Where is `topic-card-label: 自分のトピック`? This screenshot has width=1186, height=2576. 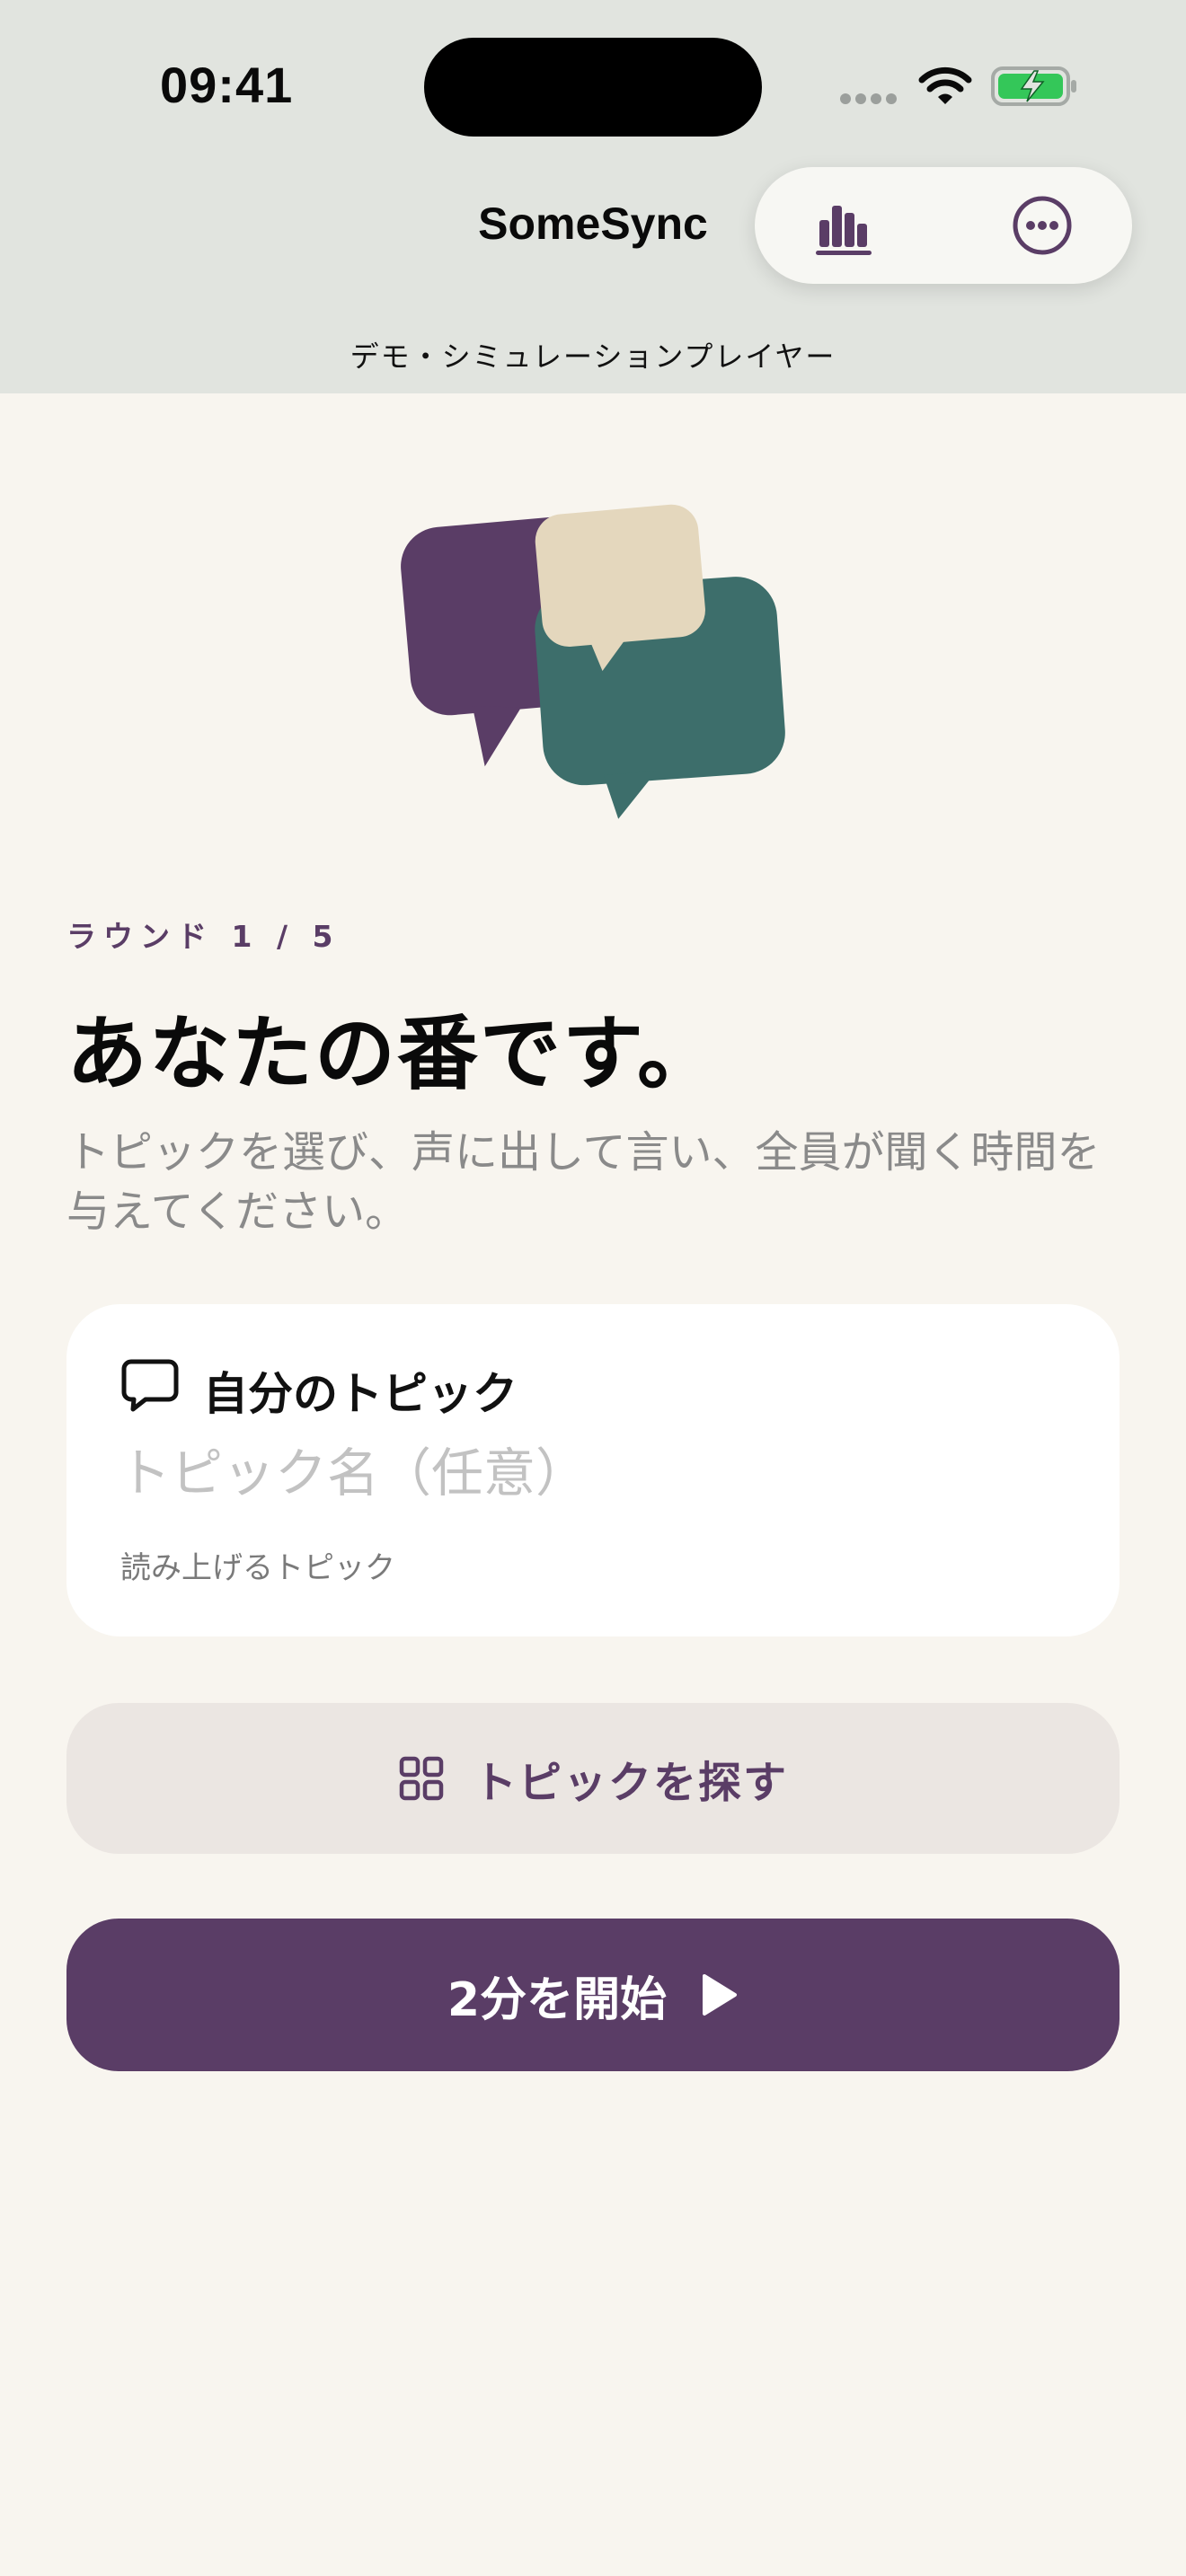
topic-card-label: 自分のトピック is located at coordinates (360, 1394).